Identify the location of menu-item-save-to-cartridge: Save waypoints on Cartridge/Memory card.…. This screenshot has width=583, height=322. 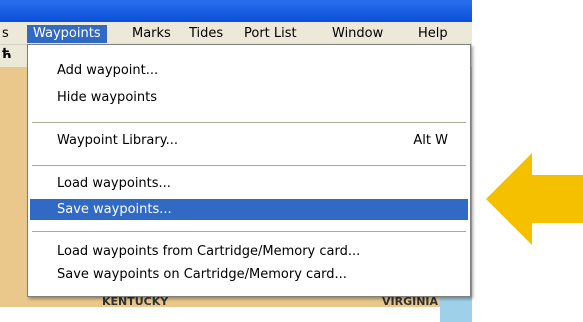
(249, 274).